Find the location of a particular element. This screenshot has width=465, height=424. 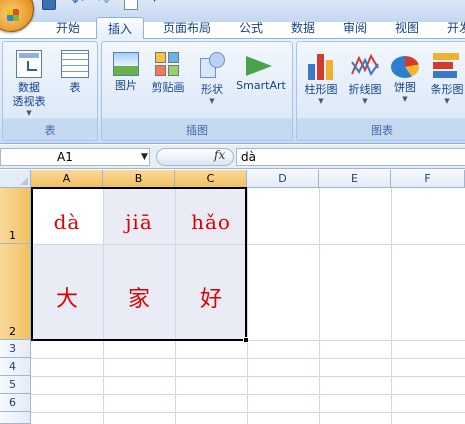

tab-data: 数据 is located at coordinates (303, 28).